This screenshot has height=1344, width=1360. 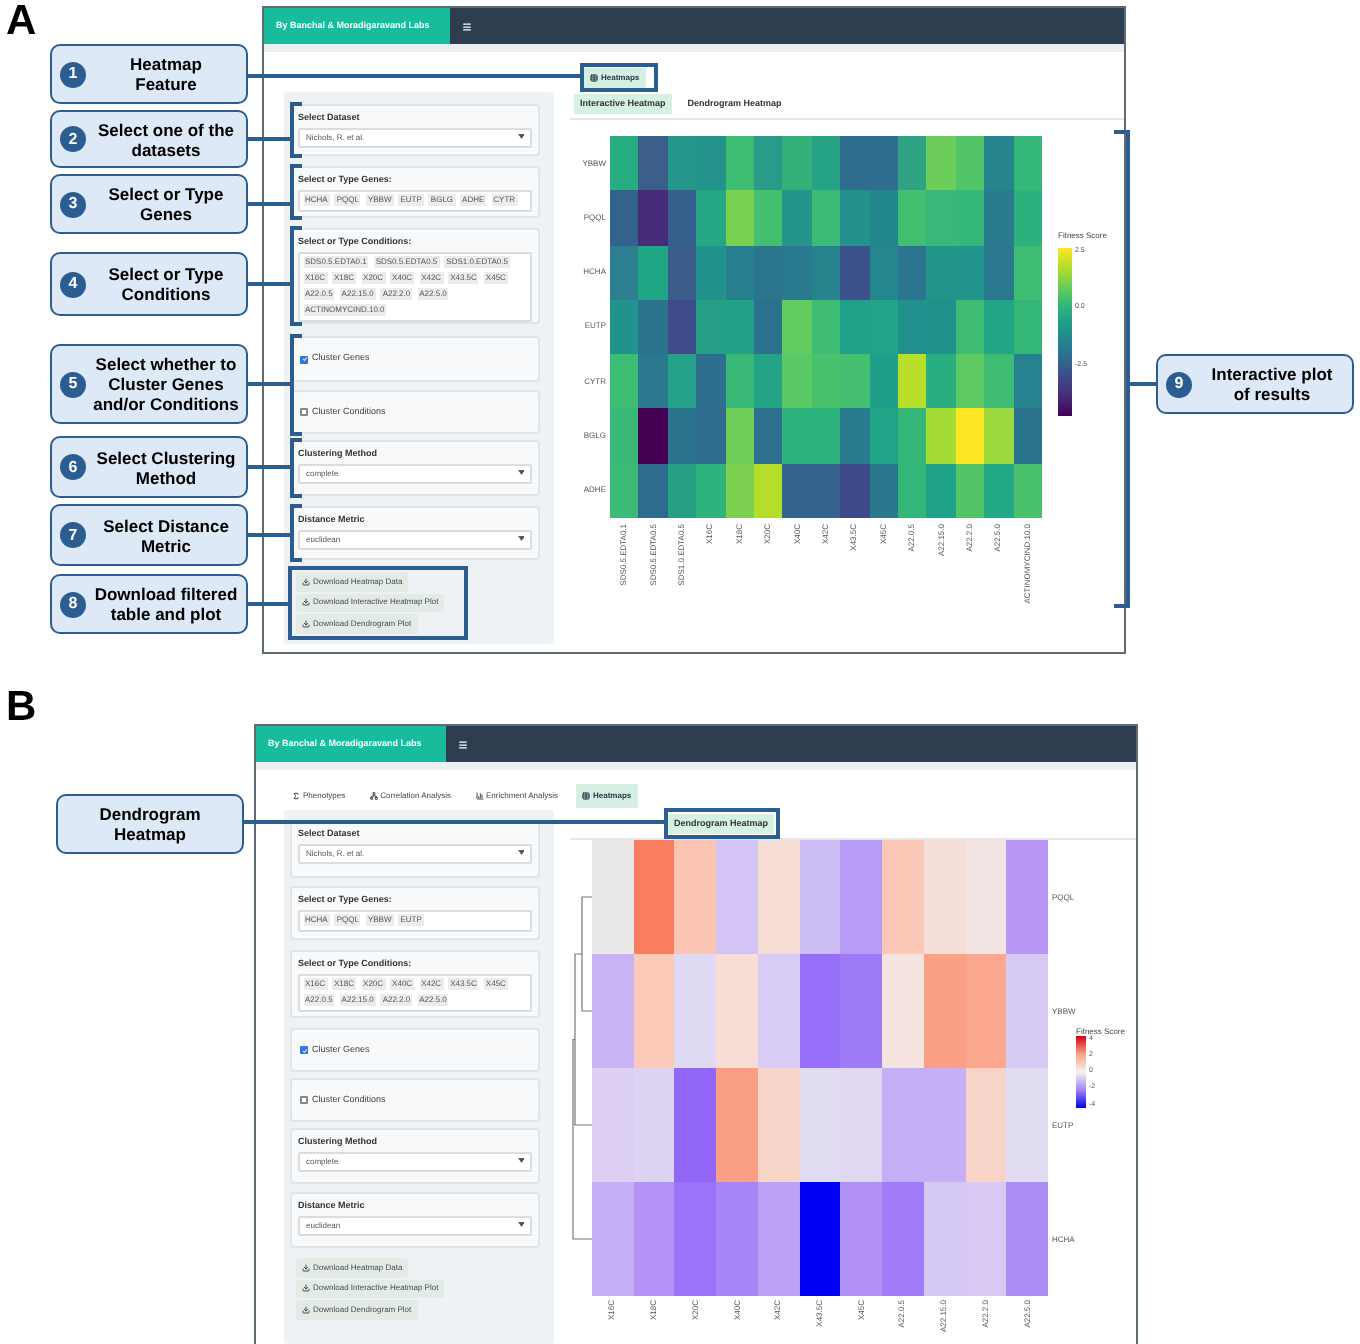 I want to click on callout-text: Select whether to Cluster Genes and/or Conditions, so click(x=166, y=384).